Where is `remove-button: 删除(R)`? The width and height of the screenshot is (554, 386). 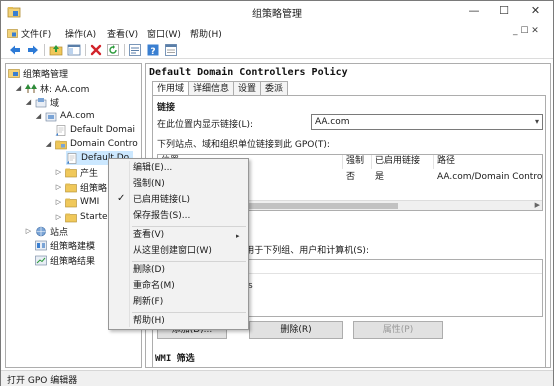 remove-button: 删除(R) is located at coordinates (296, 330).